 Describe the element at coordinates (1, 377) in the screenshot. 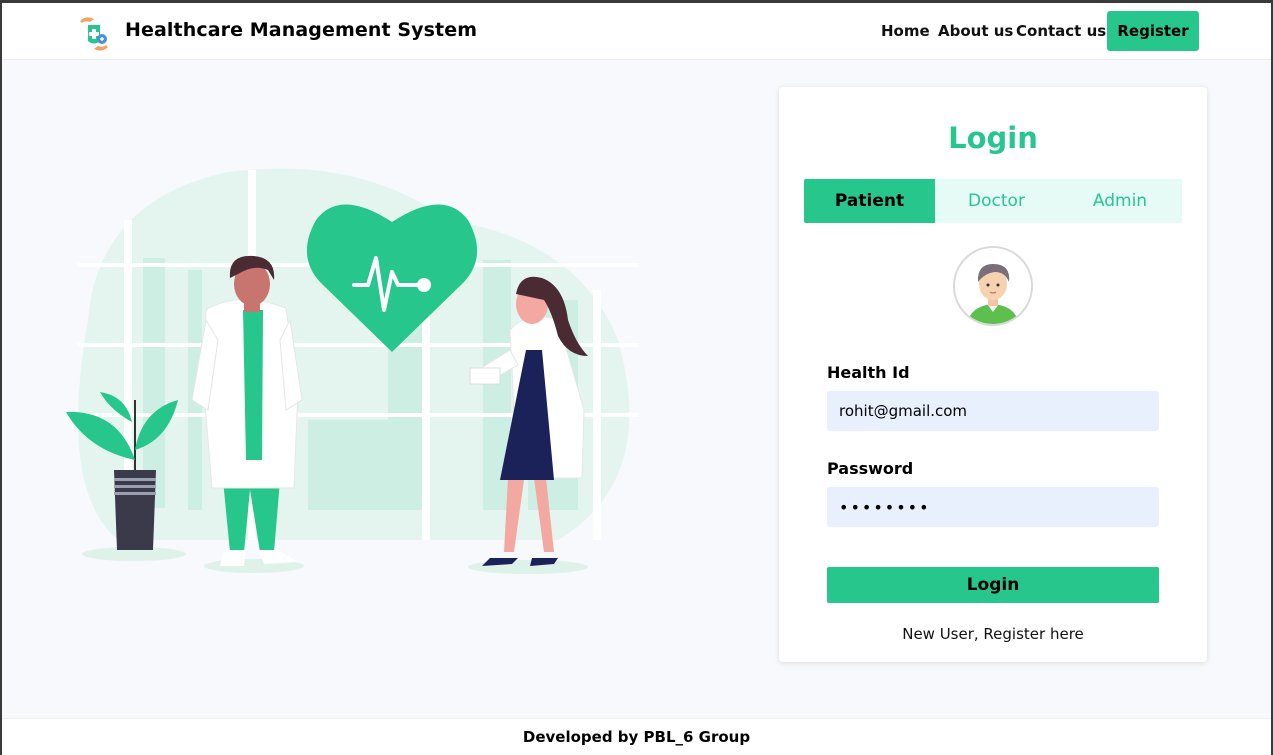

I see `window-border-left` at that location.